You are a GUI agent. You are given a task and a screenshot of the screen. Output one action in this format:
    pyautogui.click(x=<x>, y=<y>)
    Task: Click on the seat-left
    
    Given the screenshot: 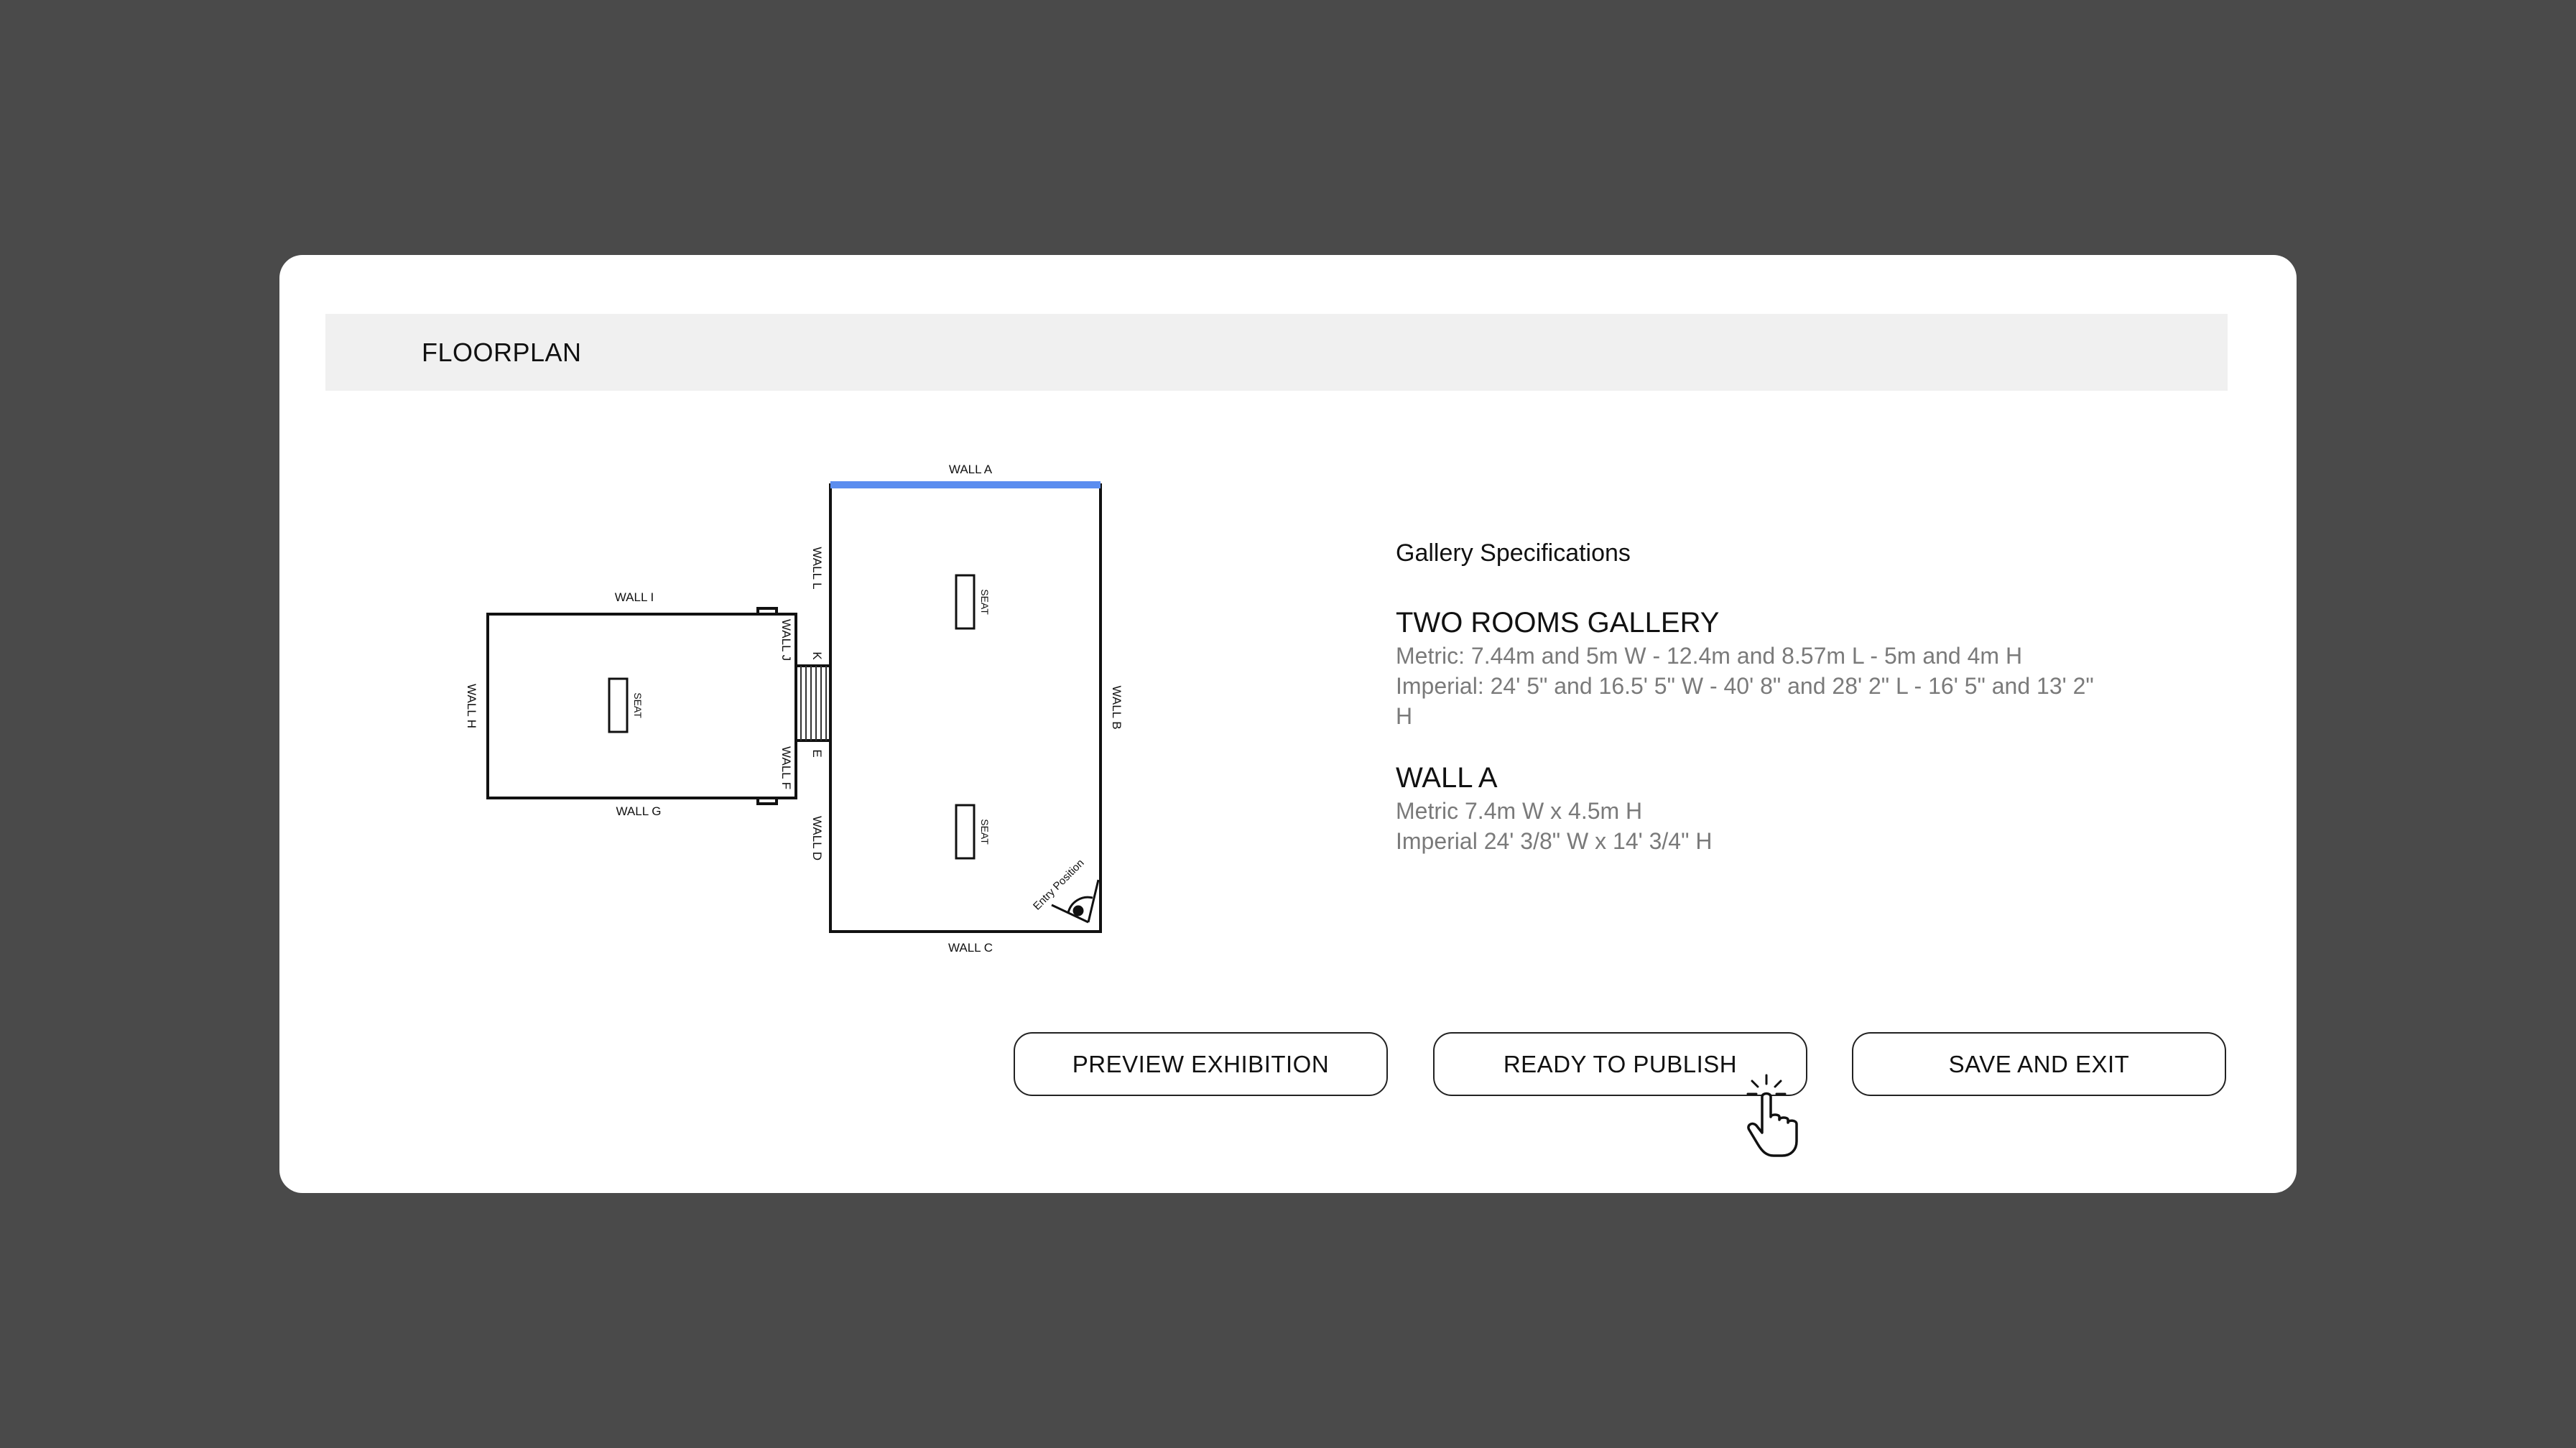 What is the action you would take?
    pyautogui.click(x=618, y=705)
    